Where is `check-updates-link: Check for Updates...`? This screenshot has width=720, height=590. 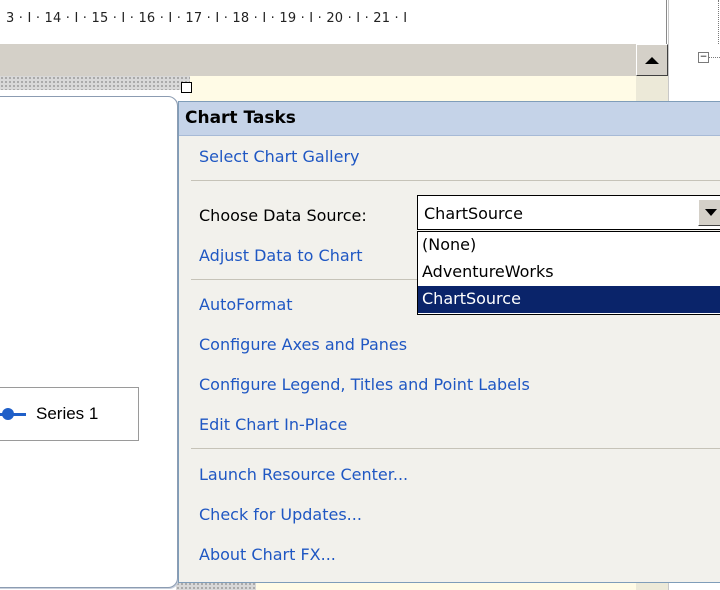 check-updates-link: Check for Updates... is located at coordinates (280, 514).